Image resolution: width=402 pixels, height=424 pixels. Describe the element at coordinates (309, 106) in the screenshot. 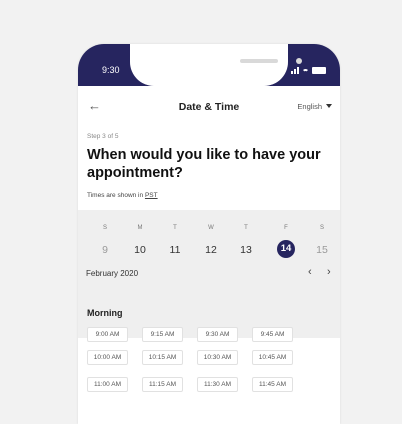

I see `language-label: English` at that location.